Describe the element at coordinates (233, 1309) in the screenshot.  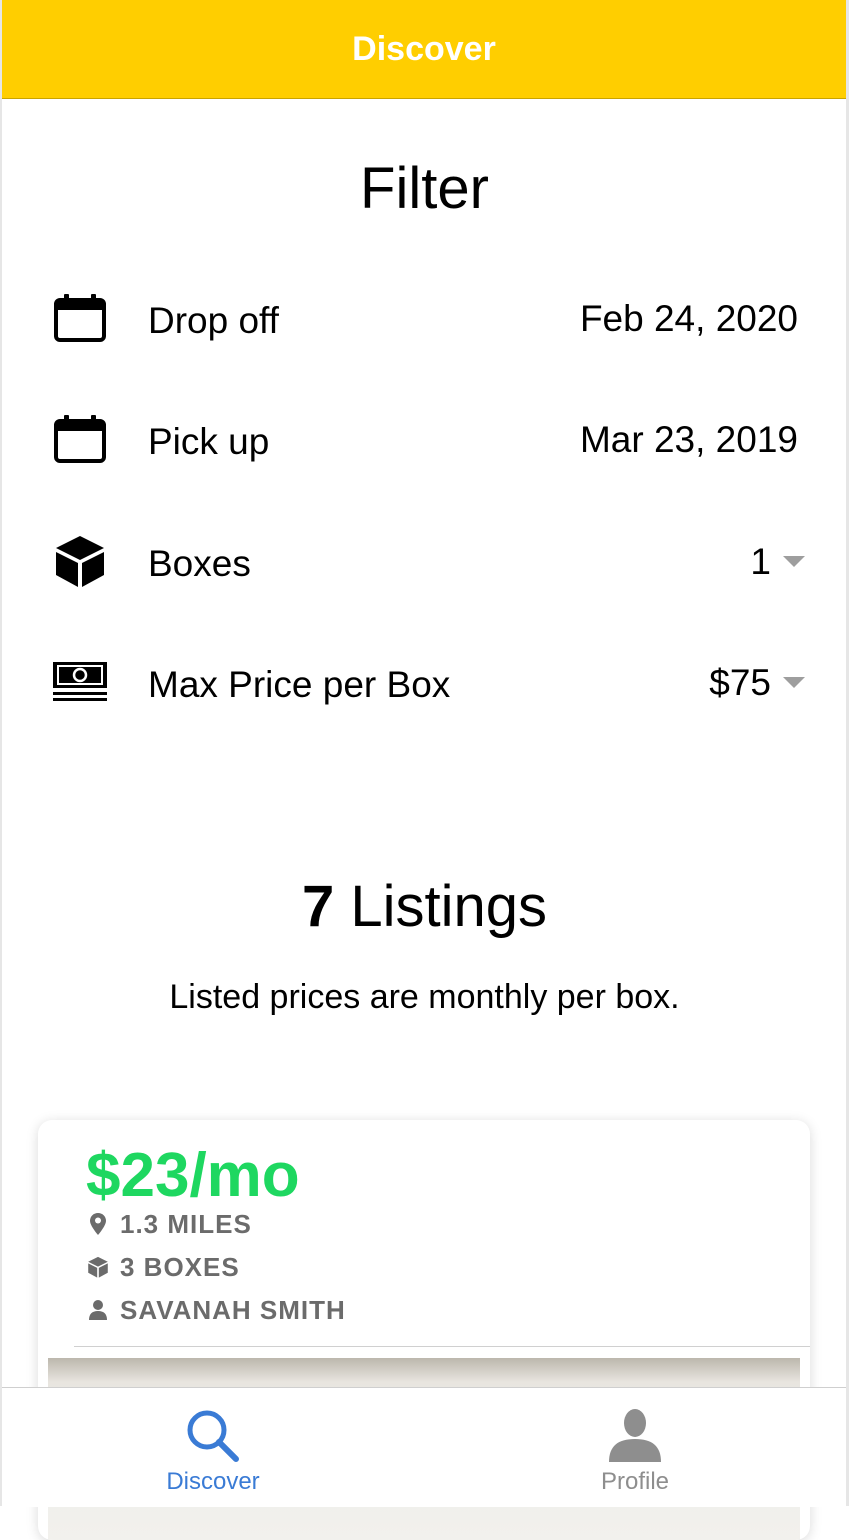
I see `listing-owner-text: SAVANAH SMITH` at that location.